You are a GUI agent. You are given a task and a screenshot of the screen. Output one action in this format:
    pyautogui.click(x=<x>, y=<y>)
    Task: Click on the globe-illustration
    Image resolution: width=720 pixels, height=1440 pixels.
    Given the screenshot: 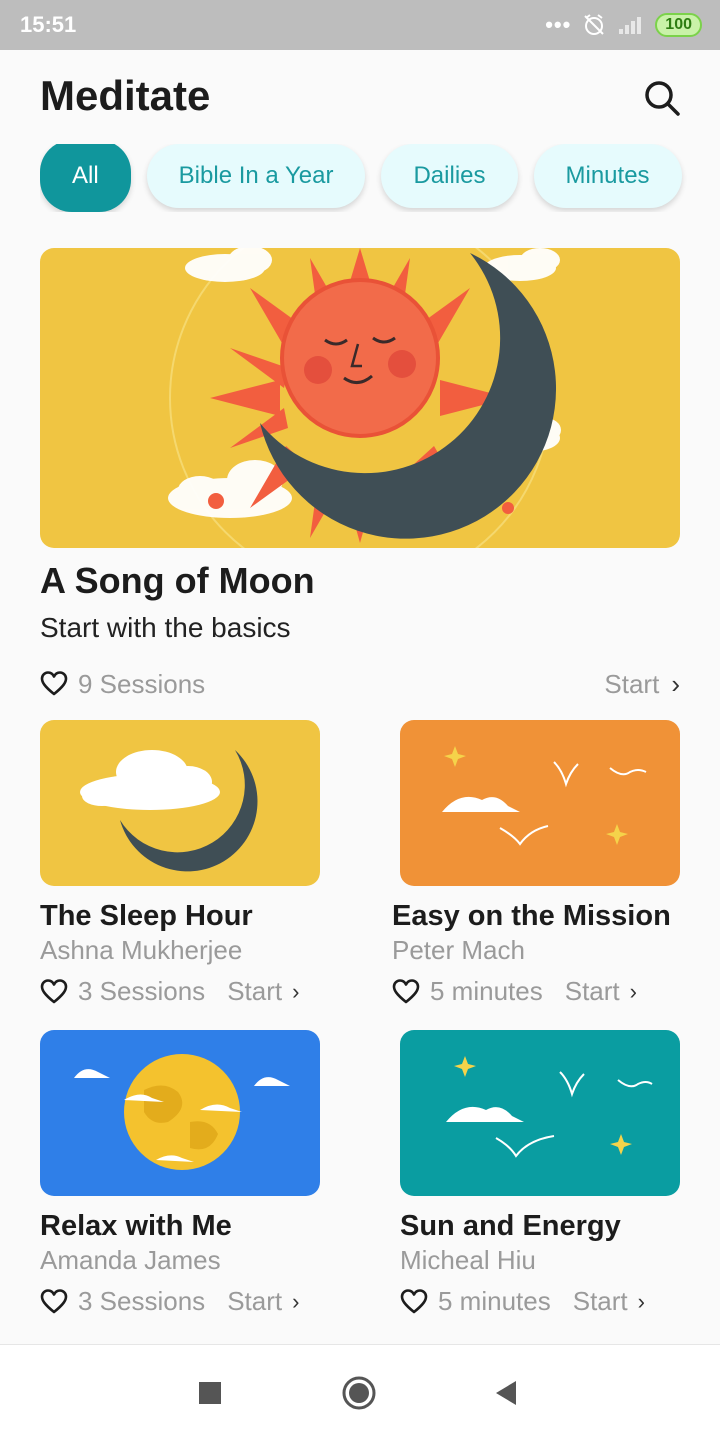 What is the action you would take?
    pyautogui.click(x=182, y=1112)
    